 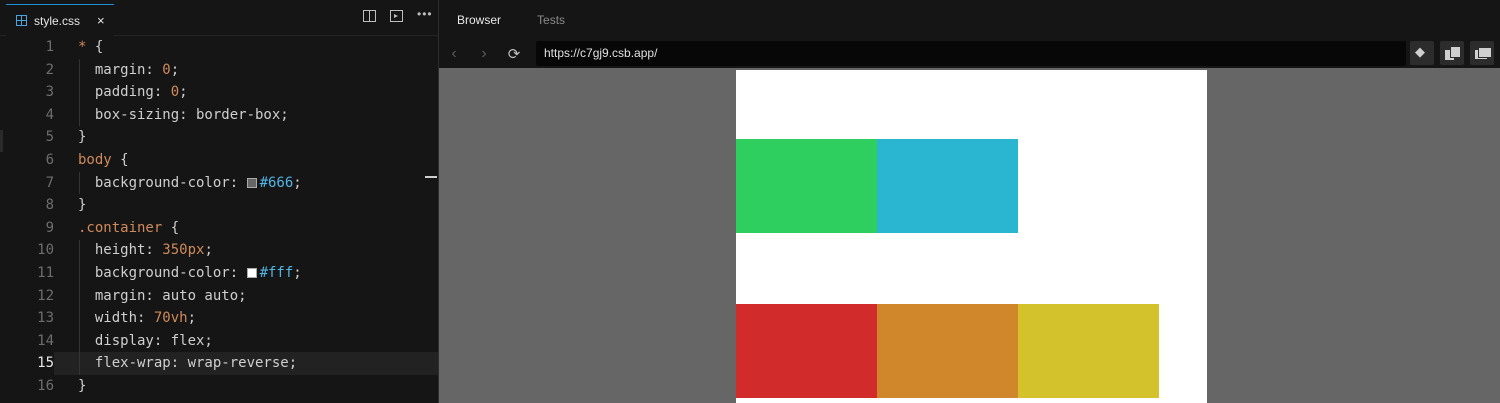 What do you see at coordinates (369, 16) in the screenshot?
I see `split-editor-icon` at bounding box center [369, 16].